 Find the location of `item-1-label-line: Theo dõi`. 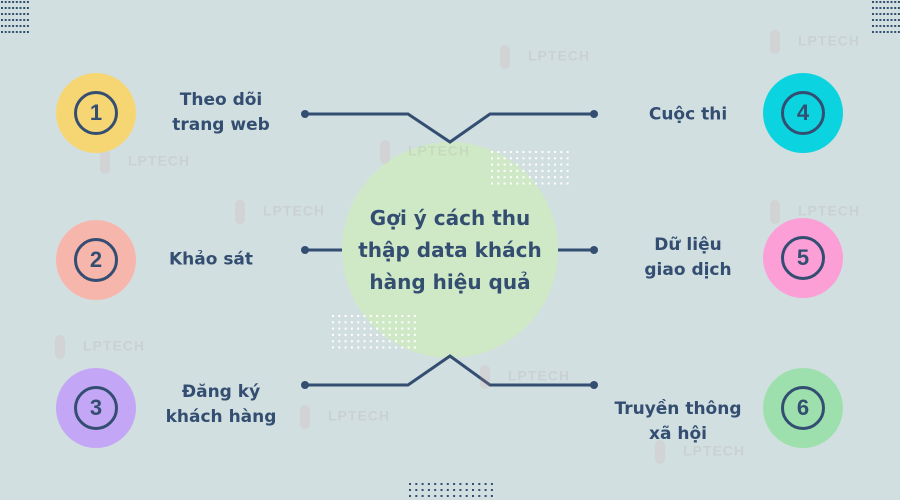

item-1-label-line: Theo dõi is located at coordinates (221, 100).